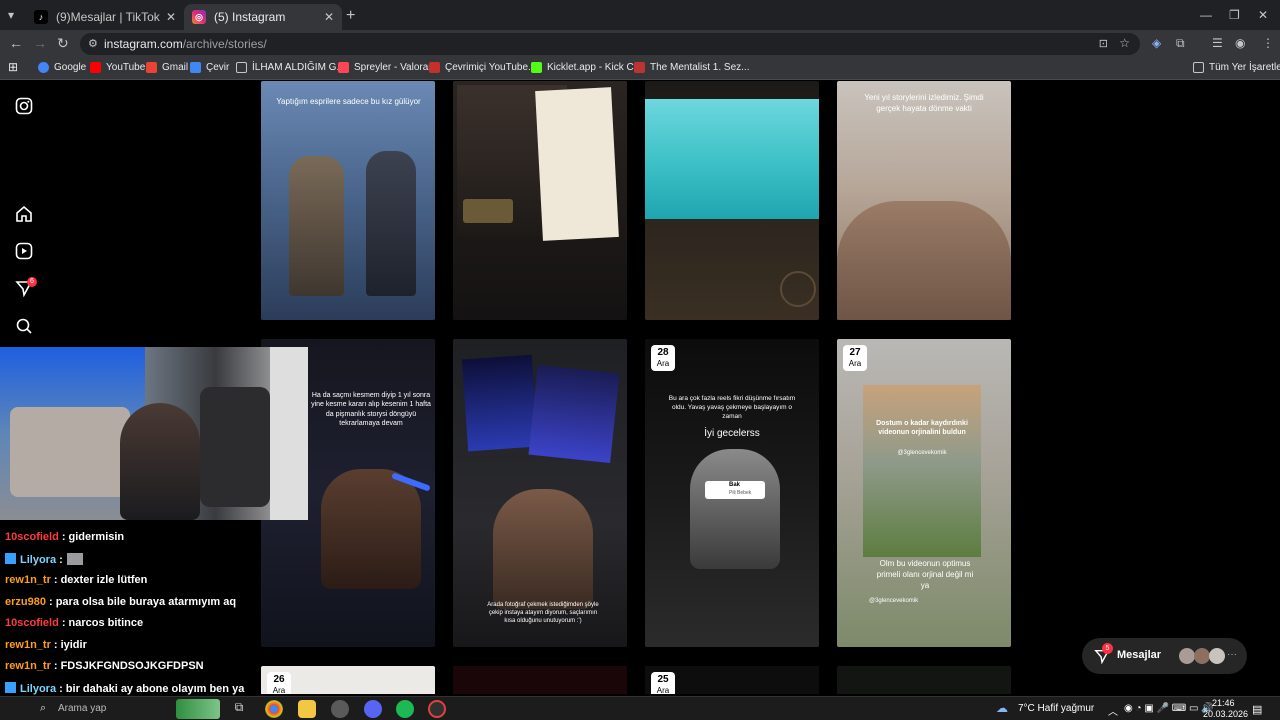 This screenshot has height=720, width=1280. Describe the element at coordinates (1217, 656) in the screenshot. I see `avatar` at that location.